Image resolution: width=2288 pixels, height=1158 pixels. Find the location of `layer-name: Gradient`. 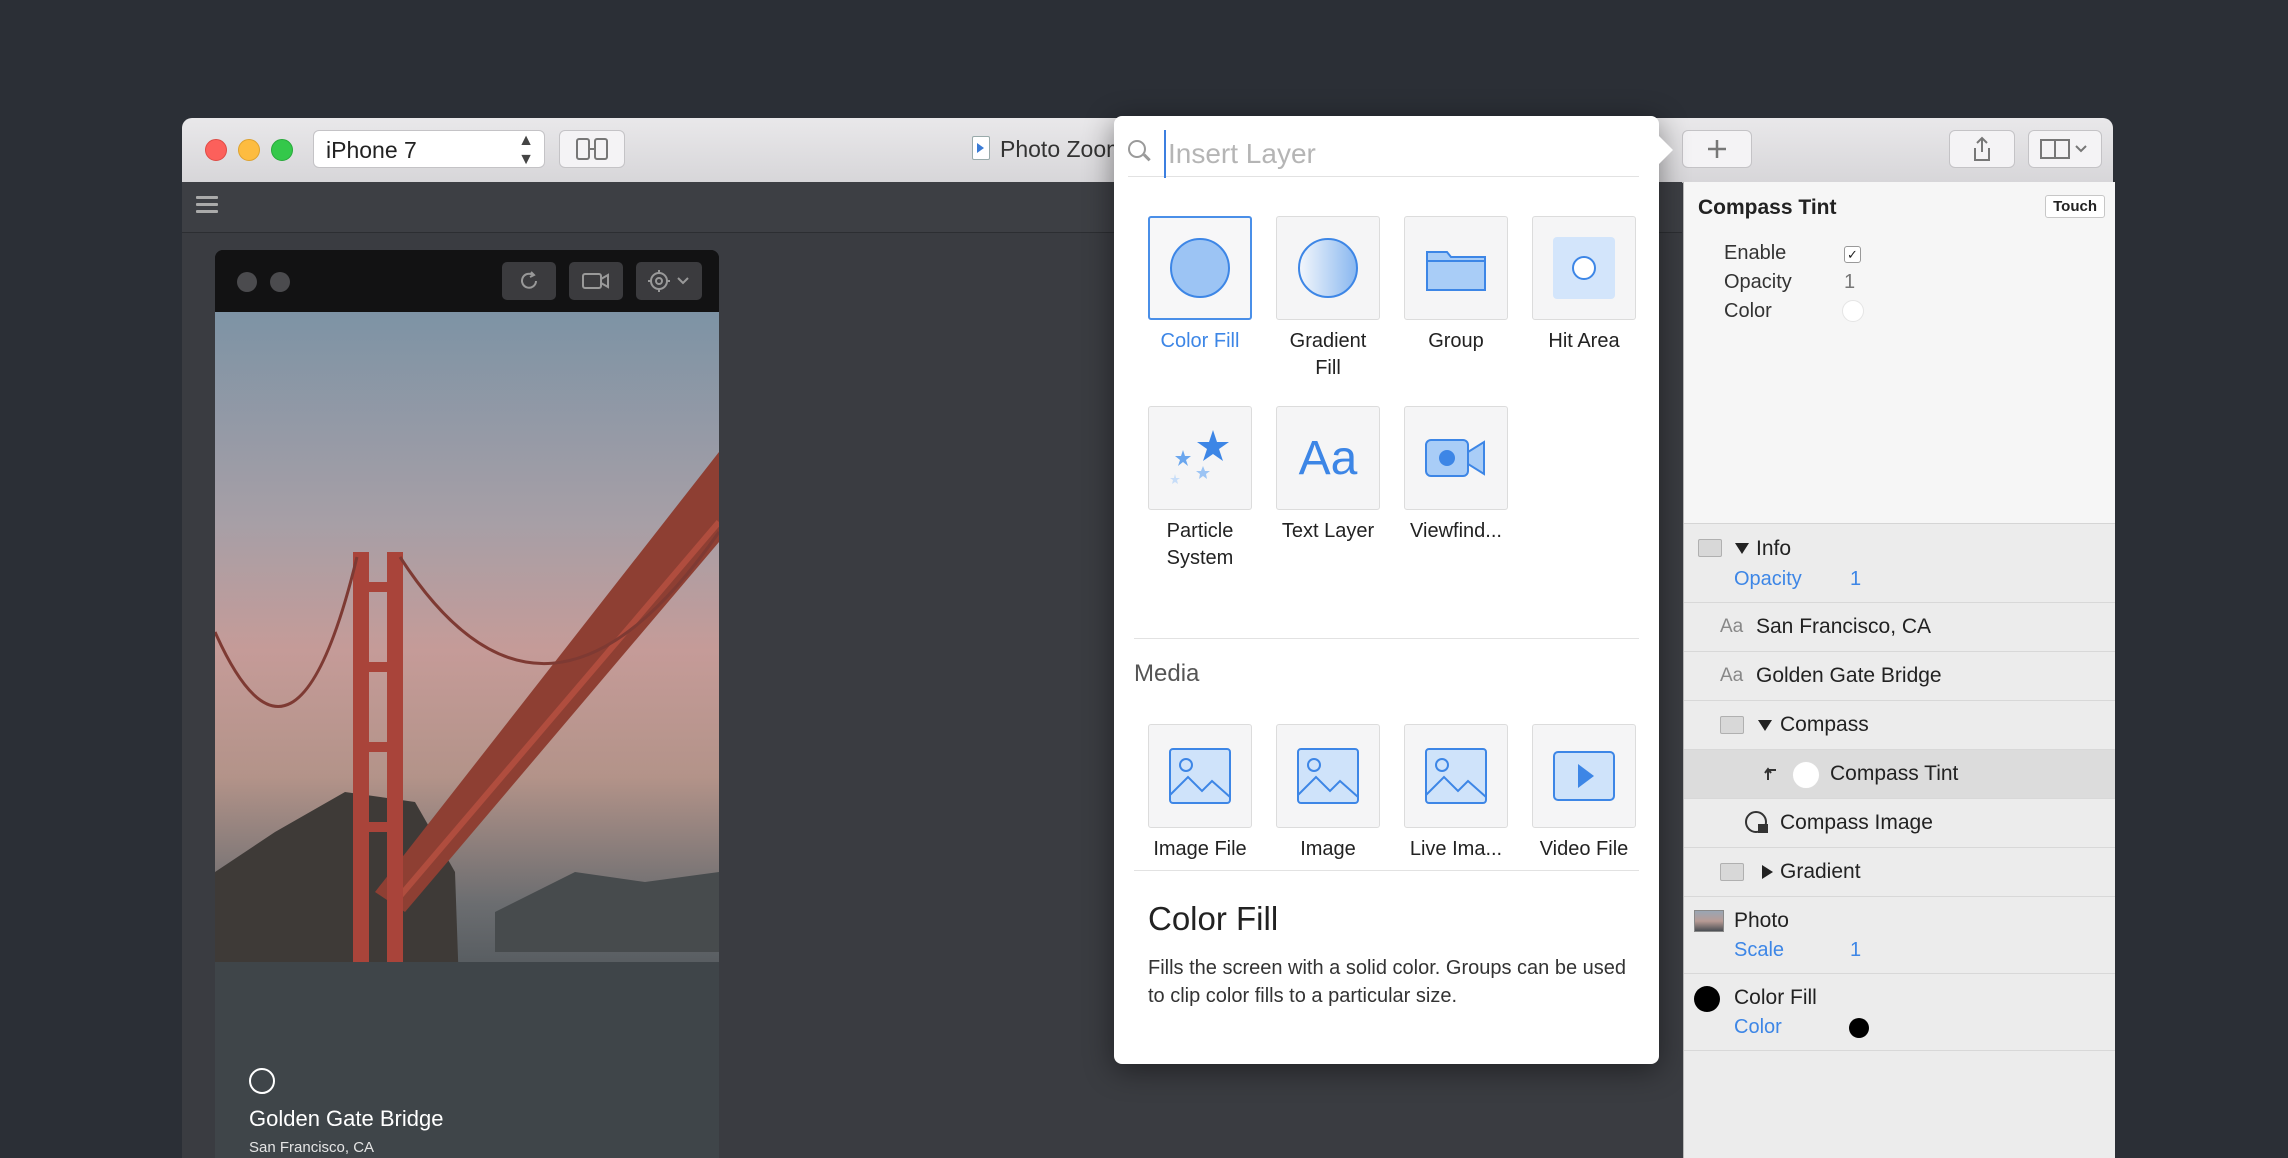

layer-name: Gradient is located at coordinates (1820, 871).